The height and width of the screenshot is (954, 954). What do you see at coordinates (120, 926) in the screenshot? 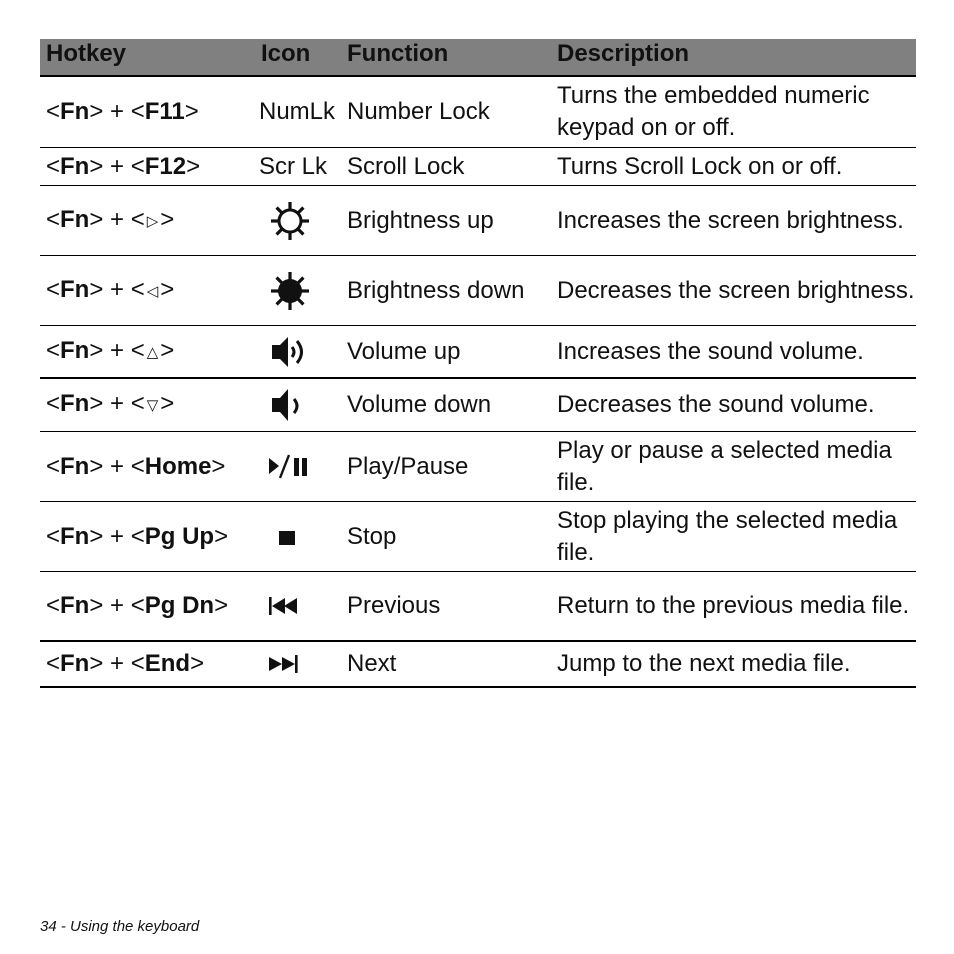
I see `page-footer: 34 - Using the keyboard` at bounding box center [120, 926].